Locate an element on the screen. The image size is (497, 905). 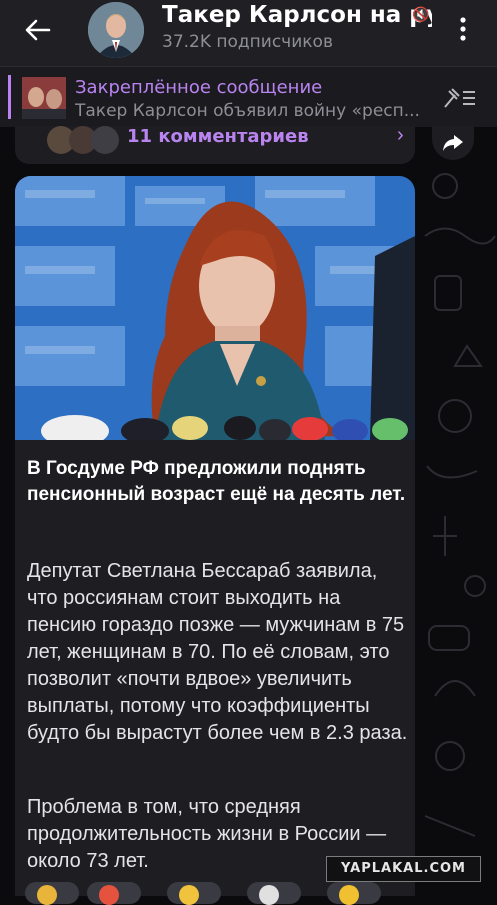
reactions-row is located at coordinates (215, 893).